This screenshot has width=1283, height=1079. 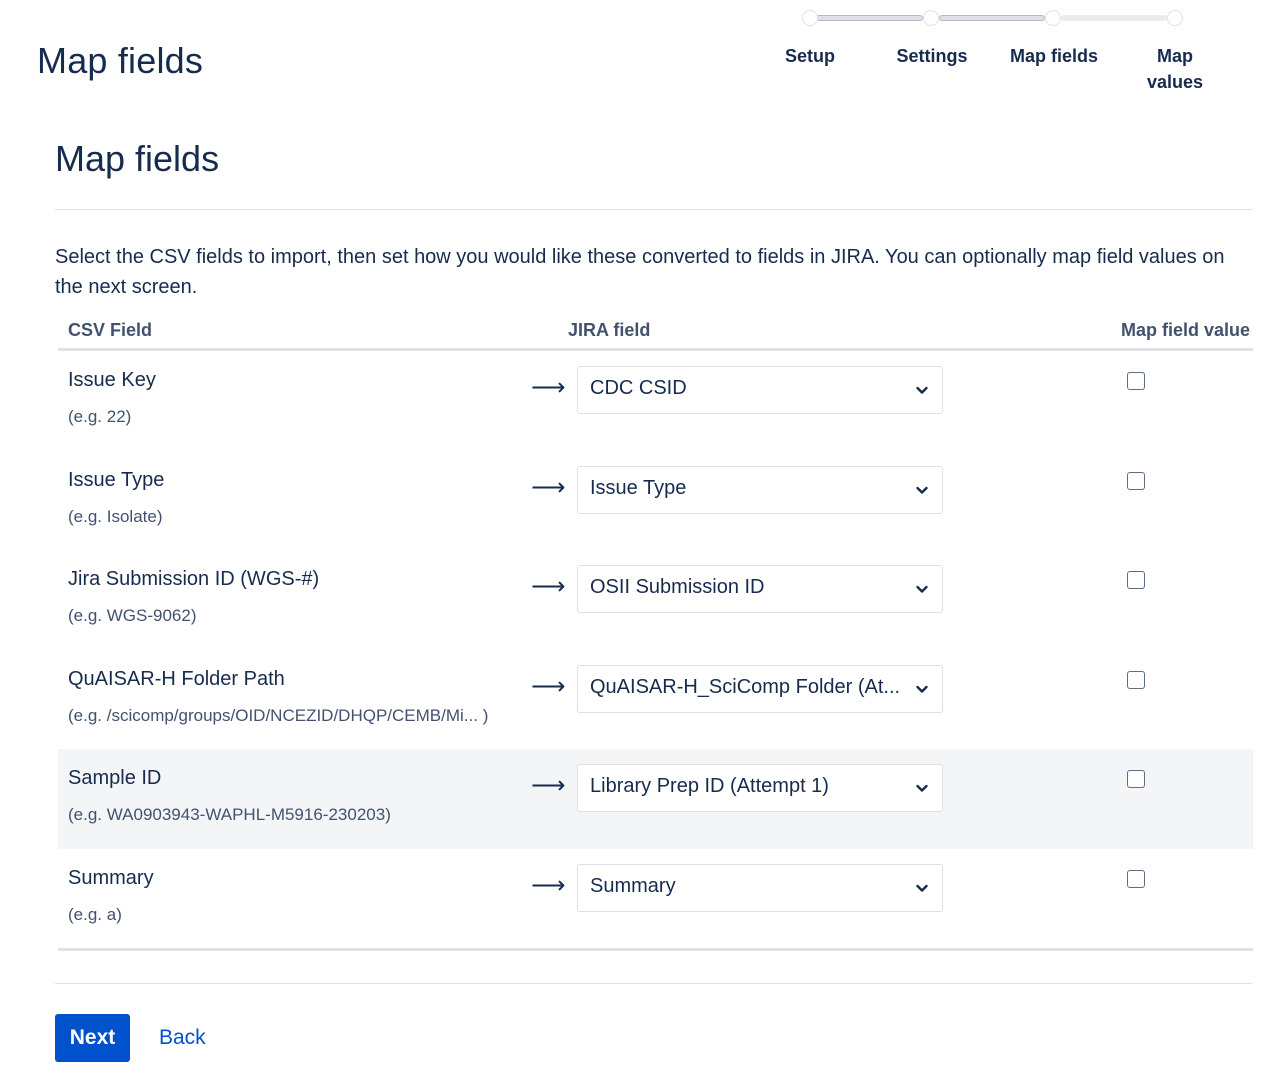 What do you see at coordinates (655, 331) in the screenshot?
I see `table-header: CSV Field JIRA field Map field value` at bounding box center [655, 331].